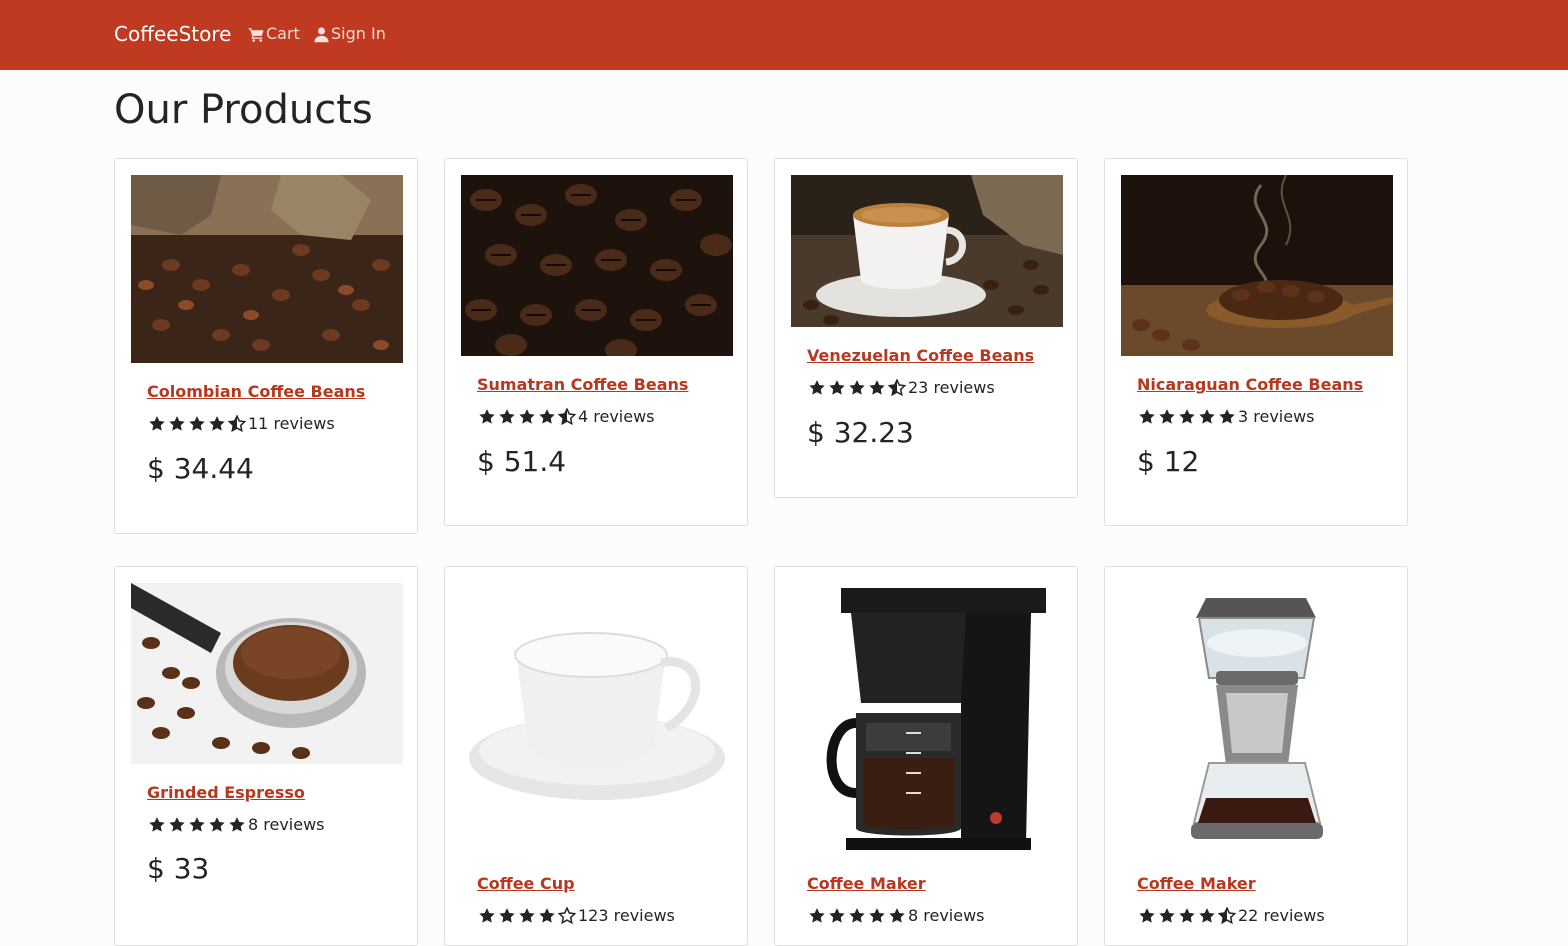 The width and height of the screenshot is (1568, 946). I want to click on product-link: Sumatran Coffee Beans, so click(582, 385).